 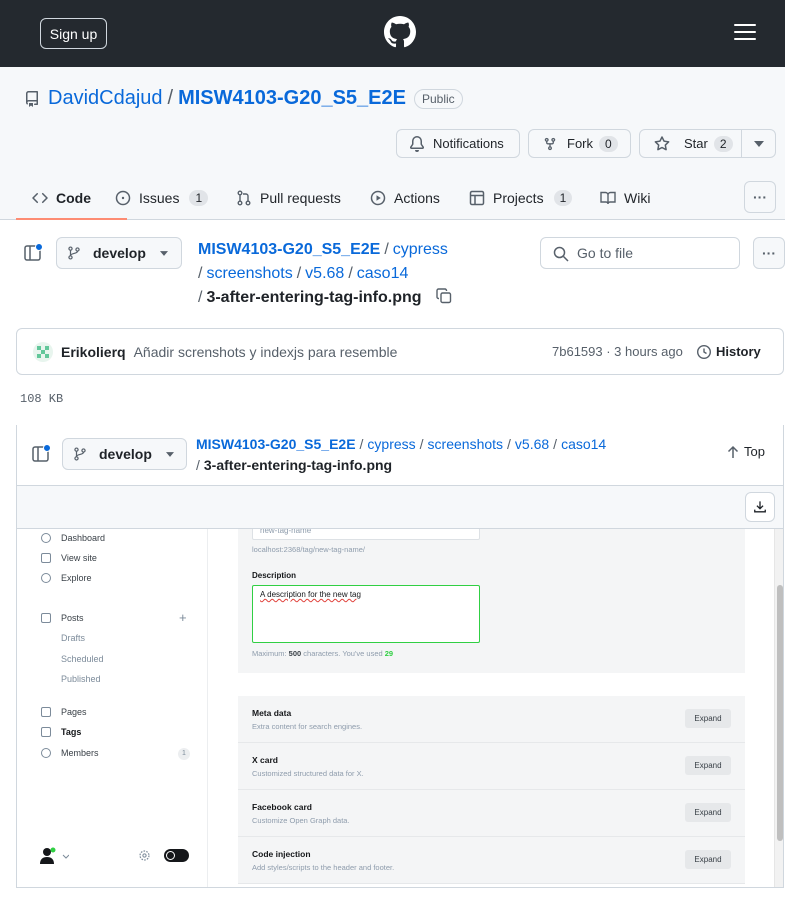 I want to click on menu-icon, so click(x=745, y=33).